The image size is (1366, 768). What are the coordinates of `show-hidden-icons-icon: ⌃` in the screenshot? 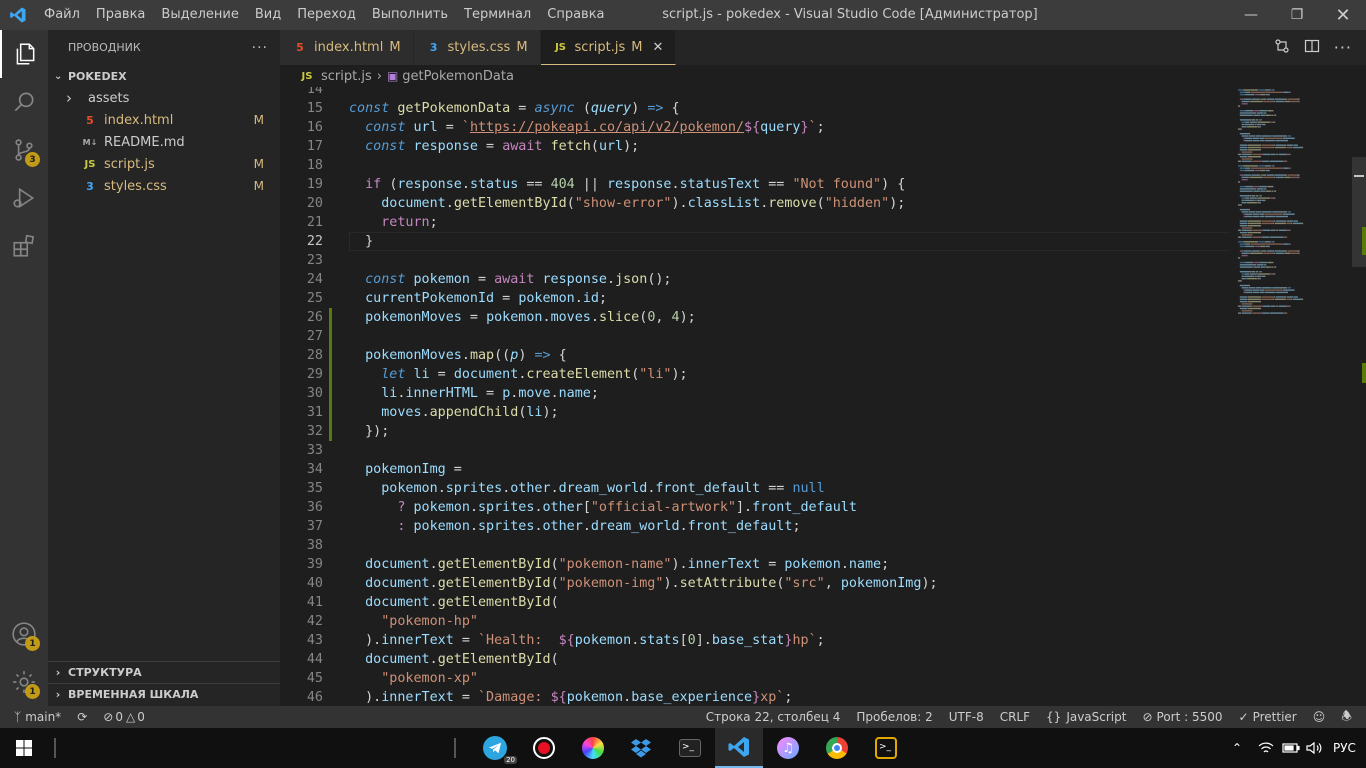 It's located at (1237, 748).